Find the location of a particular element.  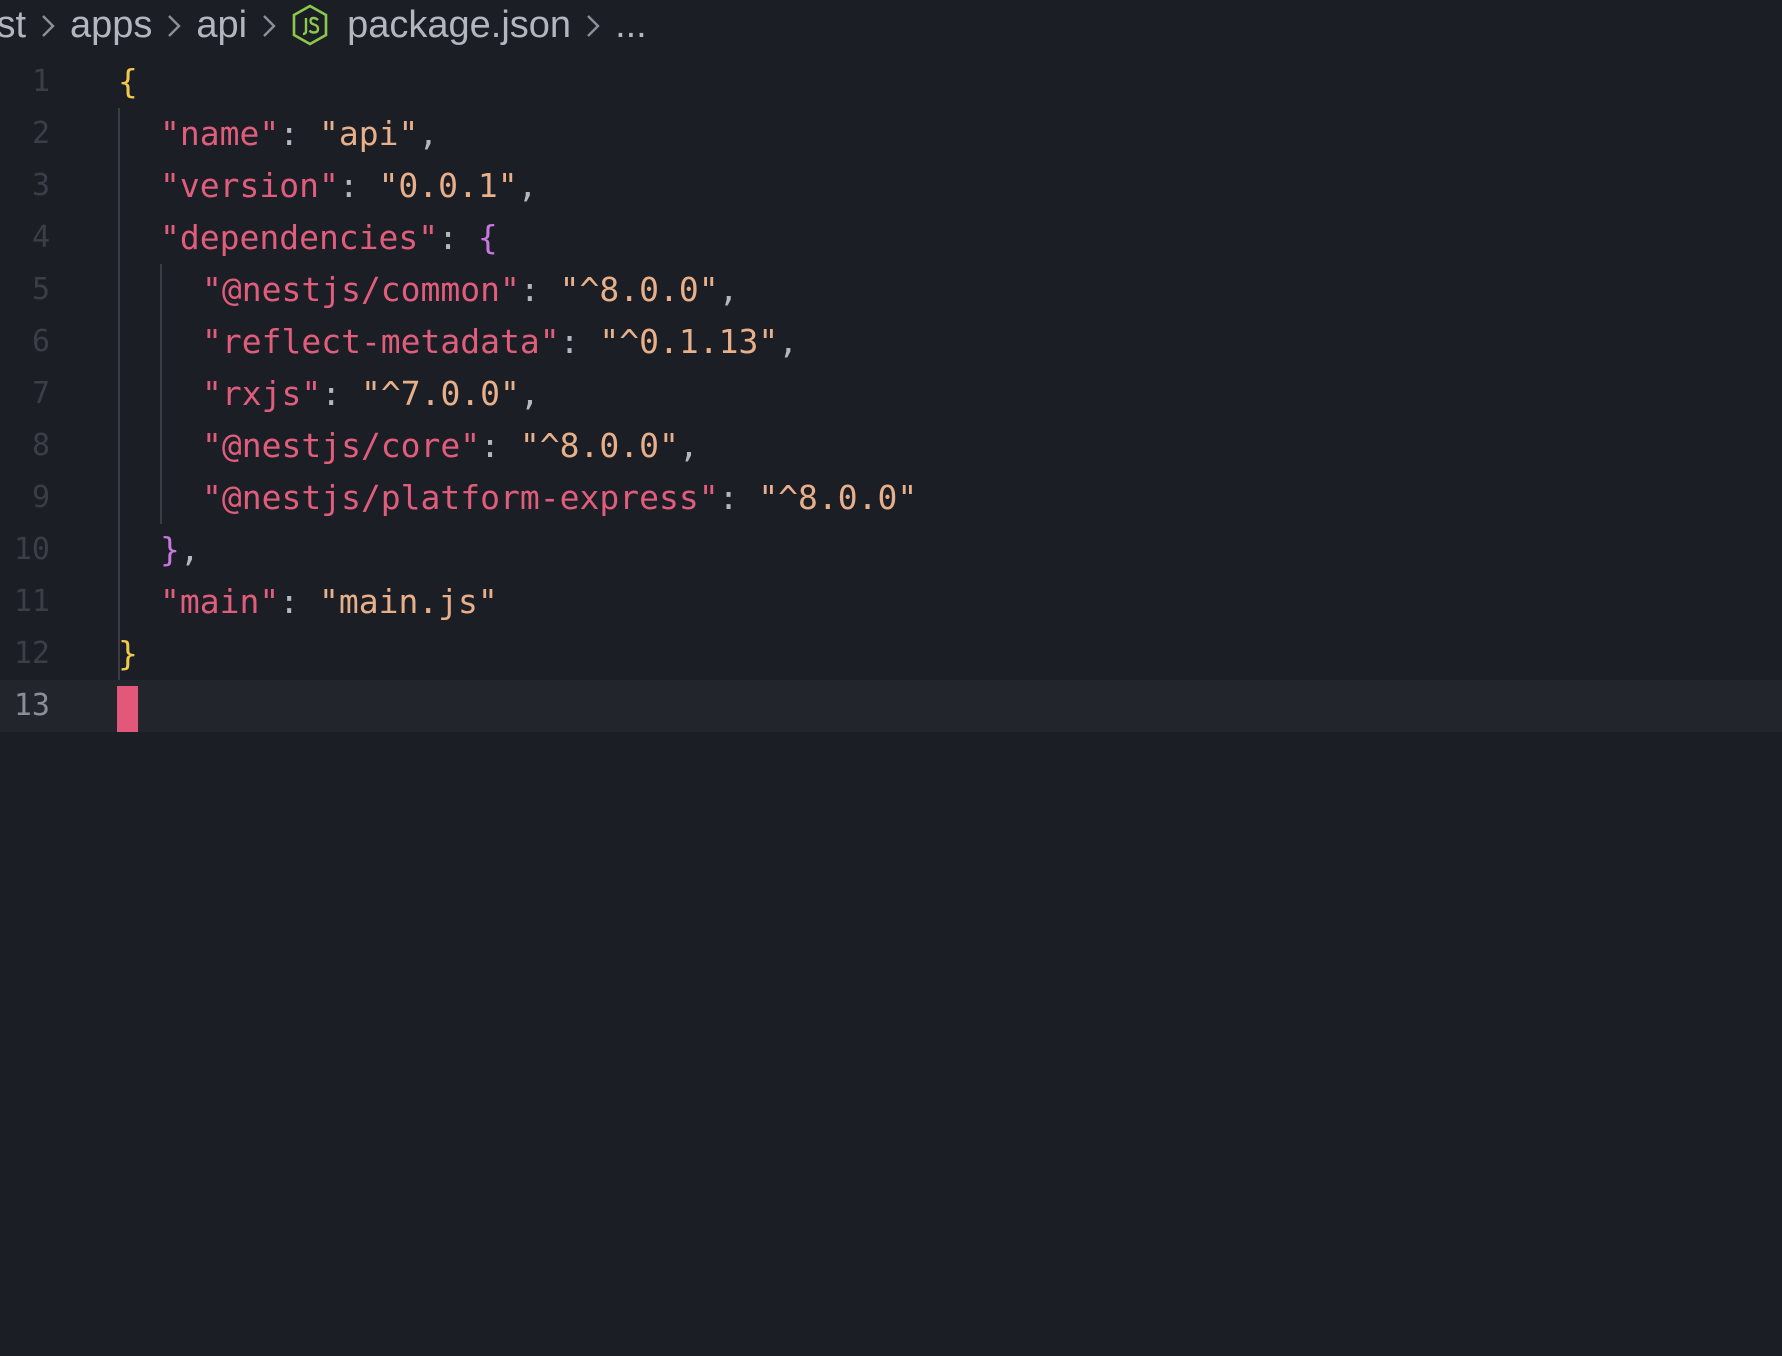

breadcrumb-item-package-json: package.json is located at coordinates (459, 25).